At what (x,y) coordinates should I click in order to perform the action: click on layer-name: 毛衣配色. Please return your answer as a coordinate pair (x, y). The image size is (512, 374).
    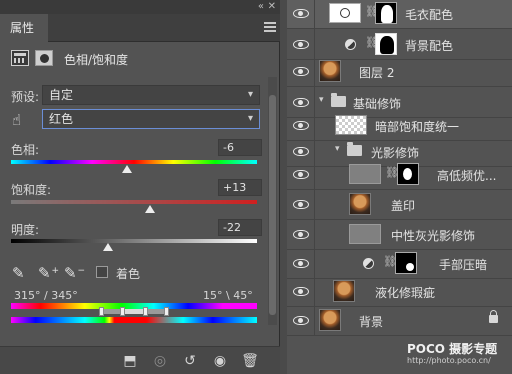
    Looking at the image, I should click on (429, 14).